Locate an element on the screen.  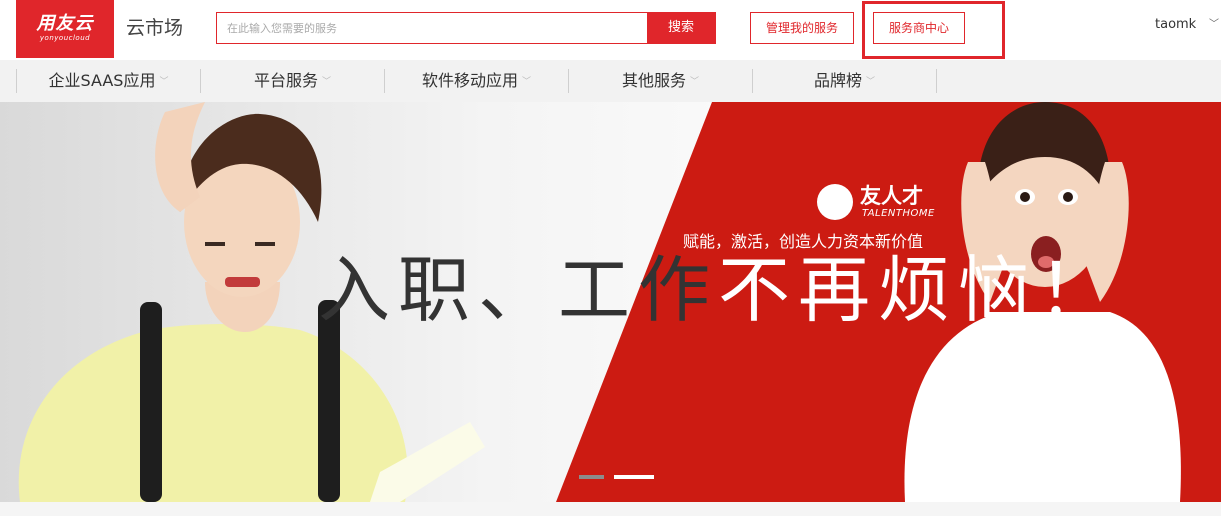
nav-item-saas: 企业SAAS应用 ﹀ is located at coordinates (108, 81).